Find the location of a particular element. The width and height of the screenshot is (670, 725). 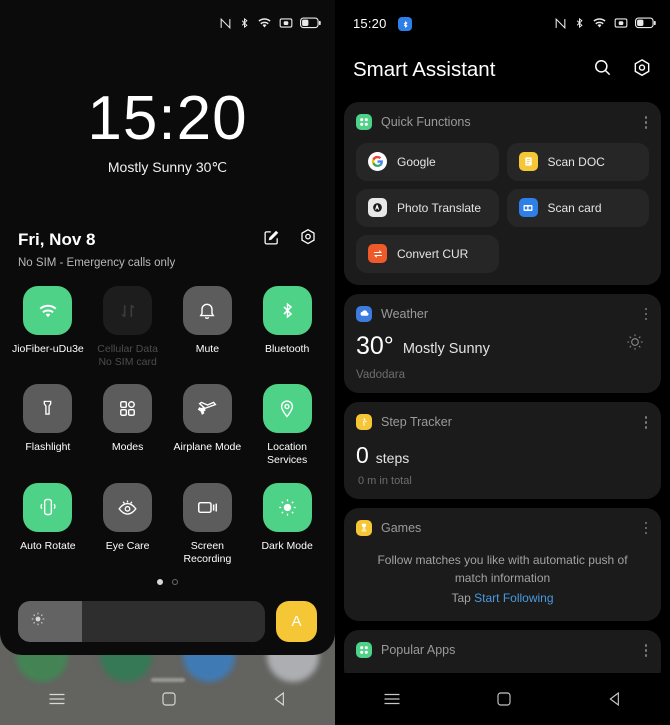

quick-function-label: Scan card is located at coordinates (574, 207).